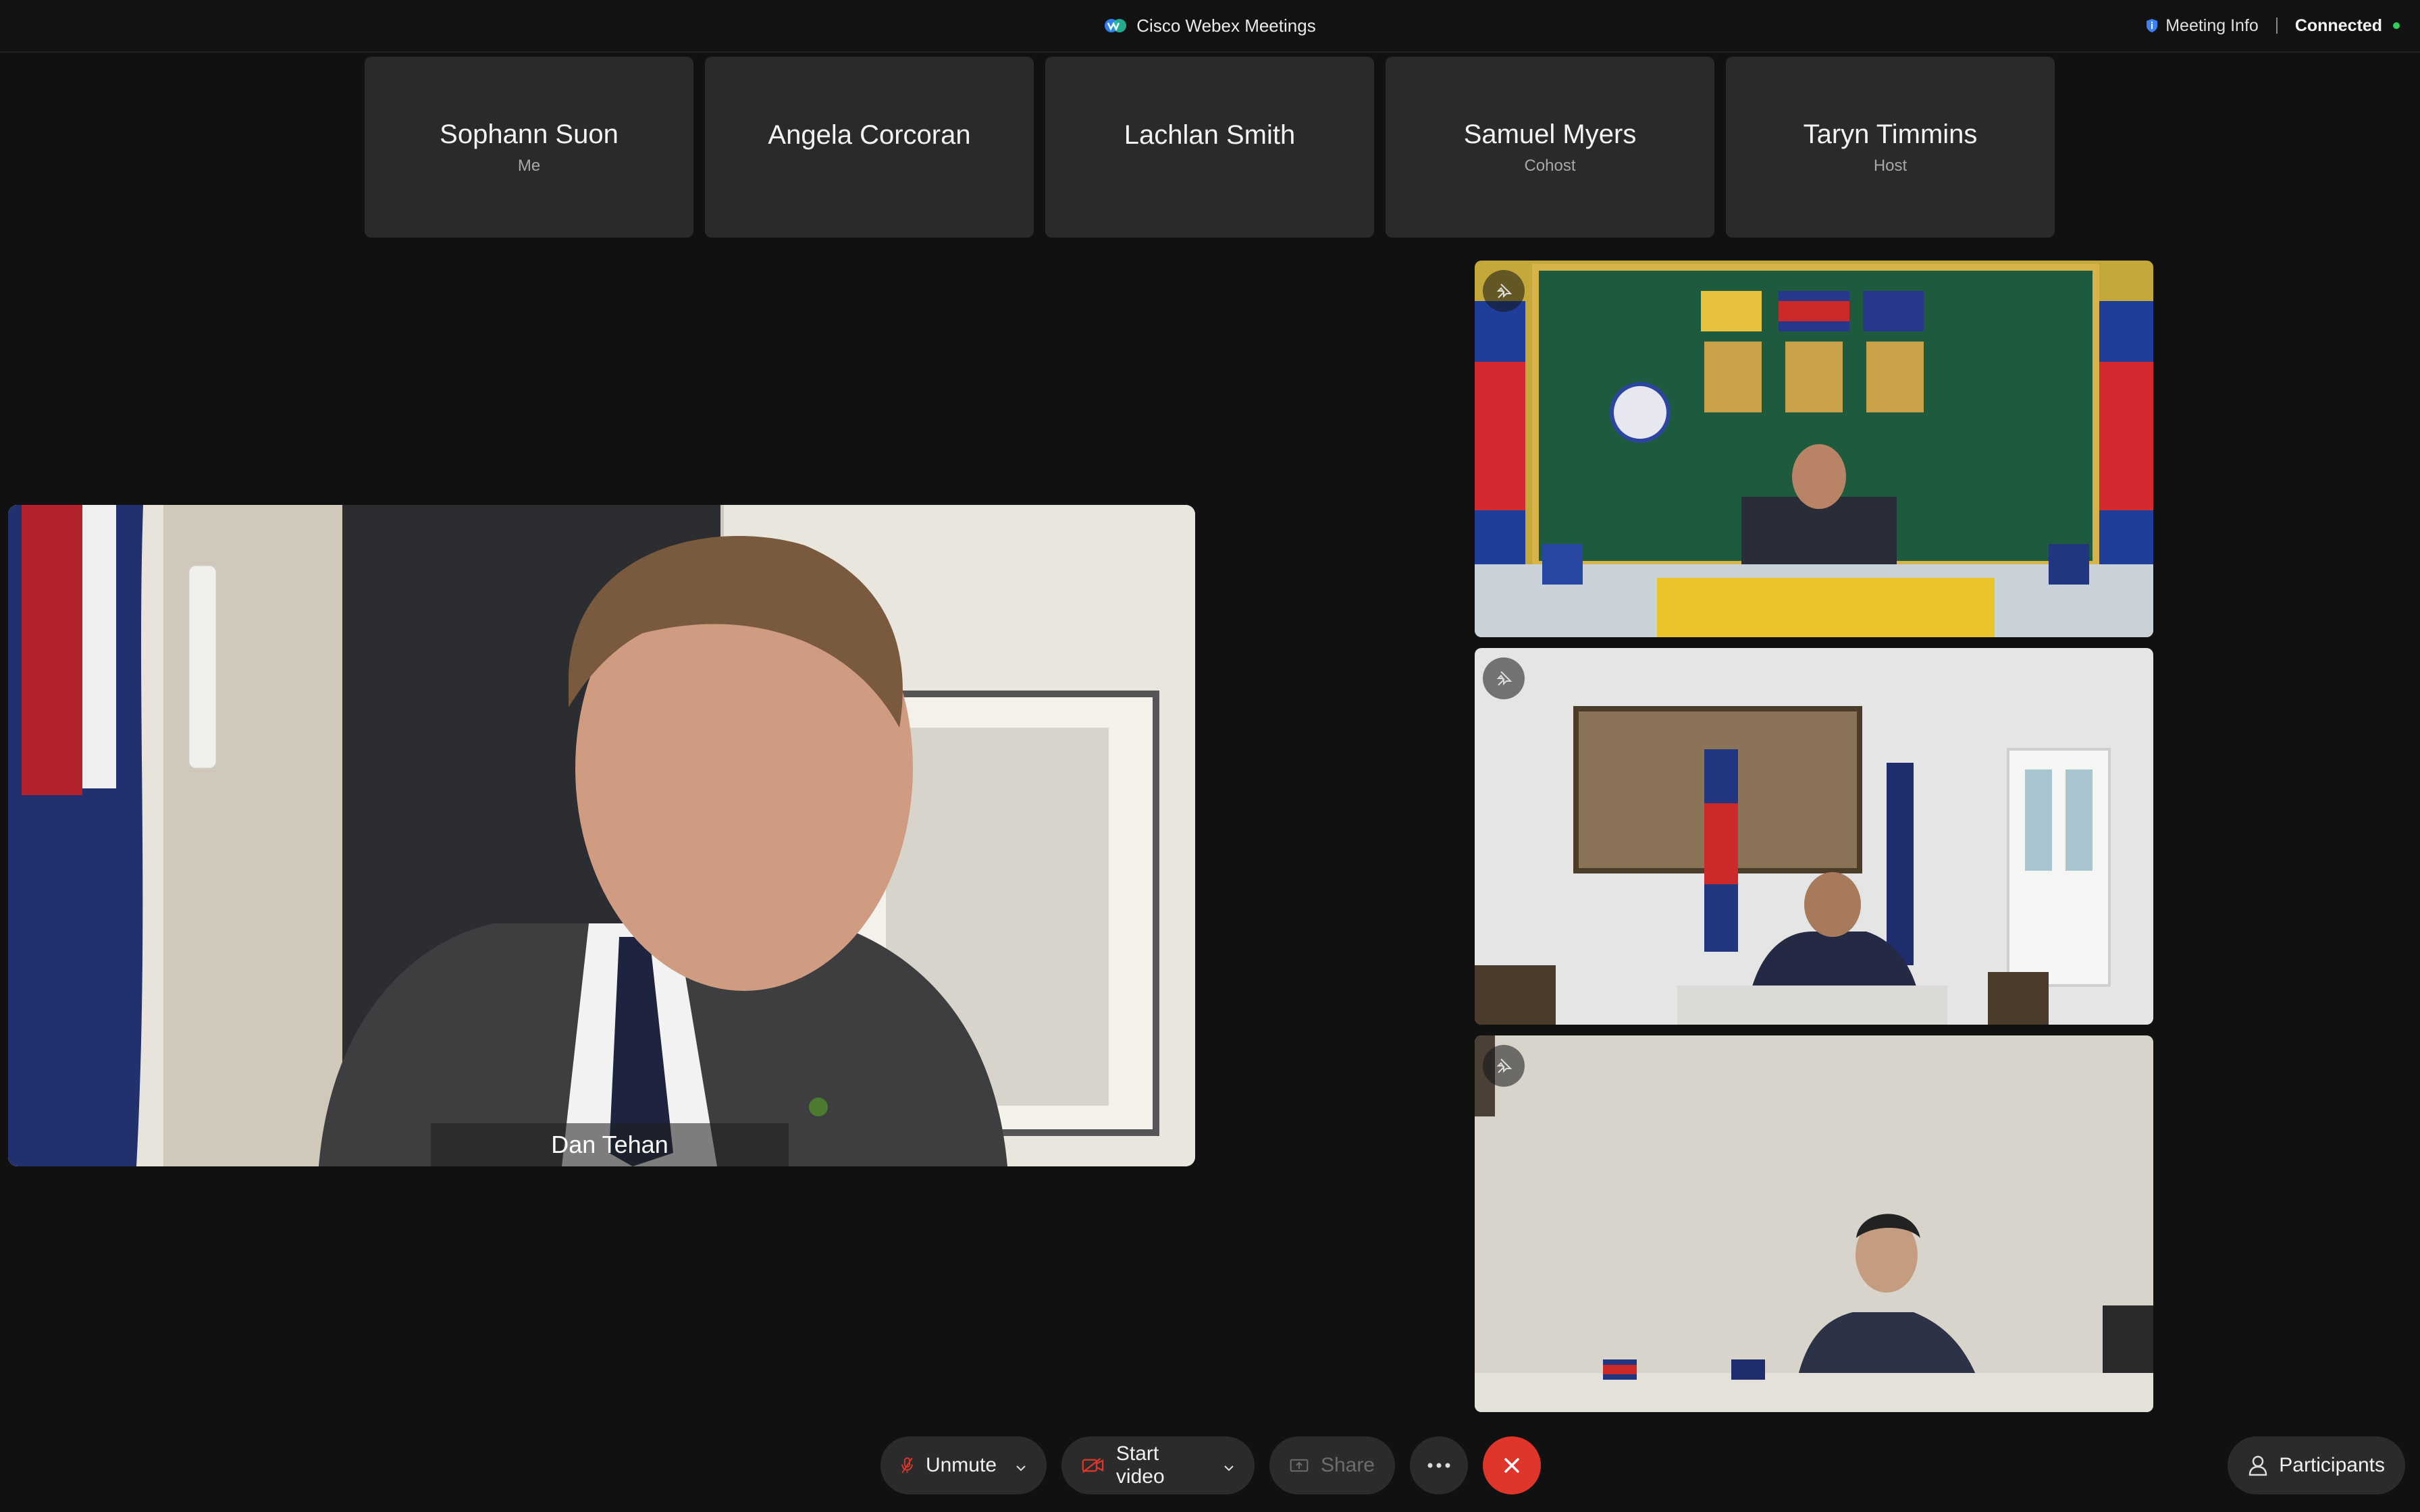  I want to click on participants-button: Participants, so click(2316, 1465).